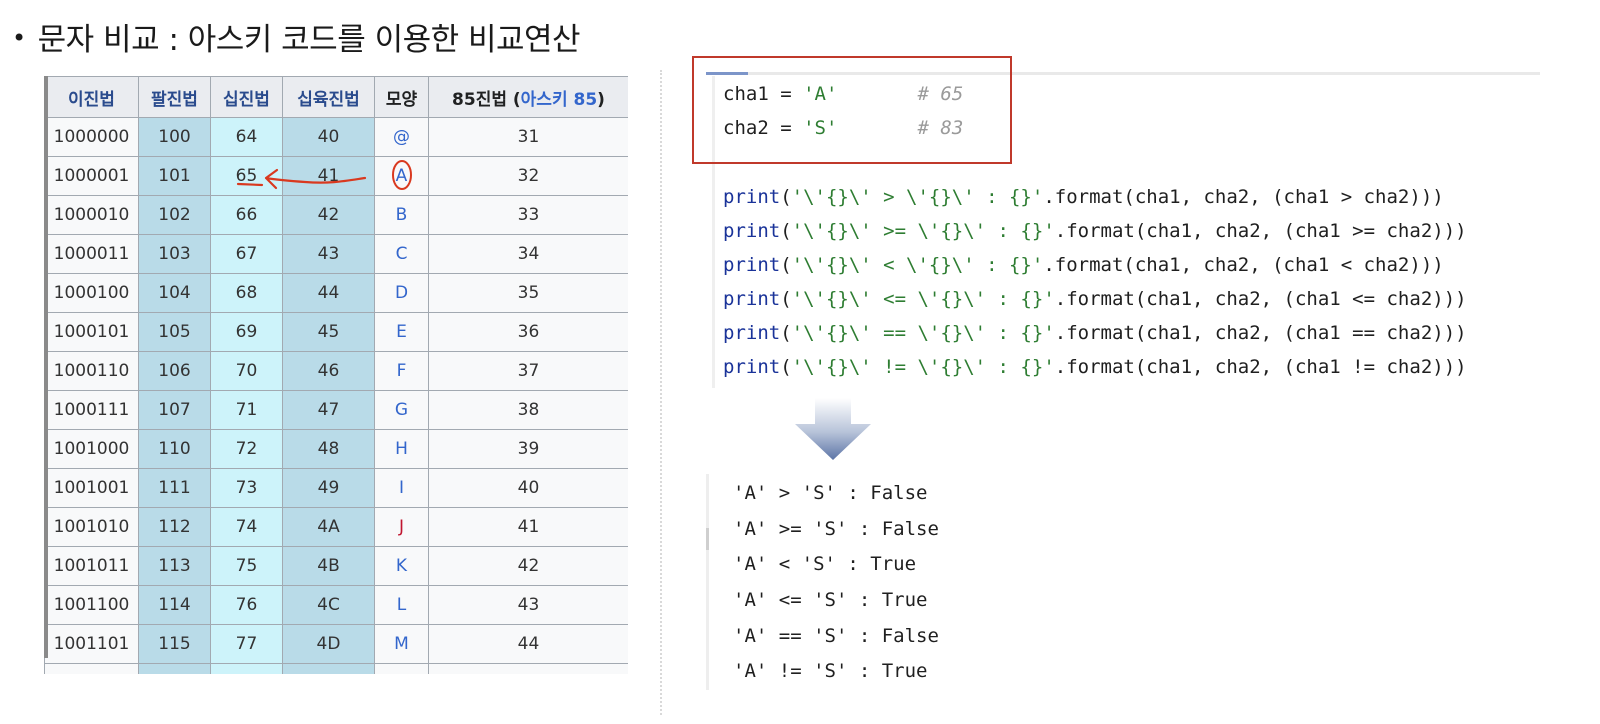  I want to click on format-call: .format(cha1, cha2, (cha1 <= cha2))), so click(1260, 299).